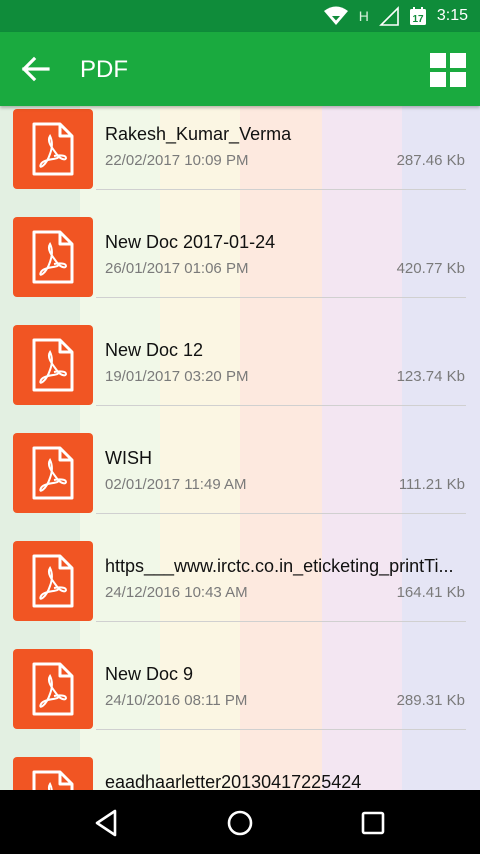  What do you see at coordinates (104, 69) in the screenshot?
I see `page-title: PDF` at bounding box center [104, 69].